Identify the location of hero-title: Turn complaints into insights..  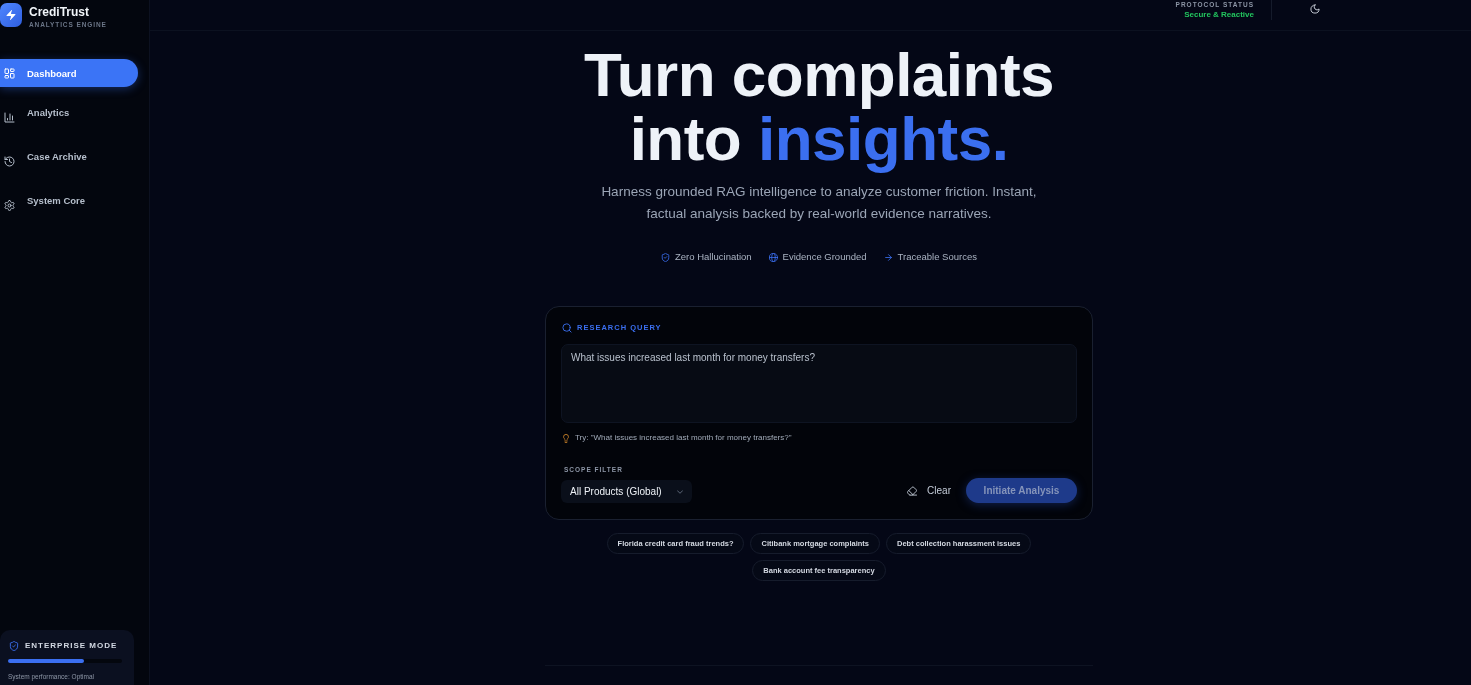
(819, 107).